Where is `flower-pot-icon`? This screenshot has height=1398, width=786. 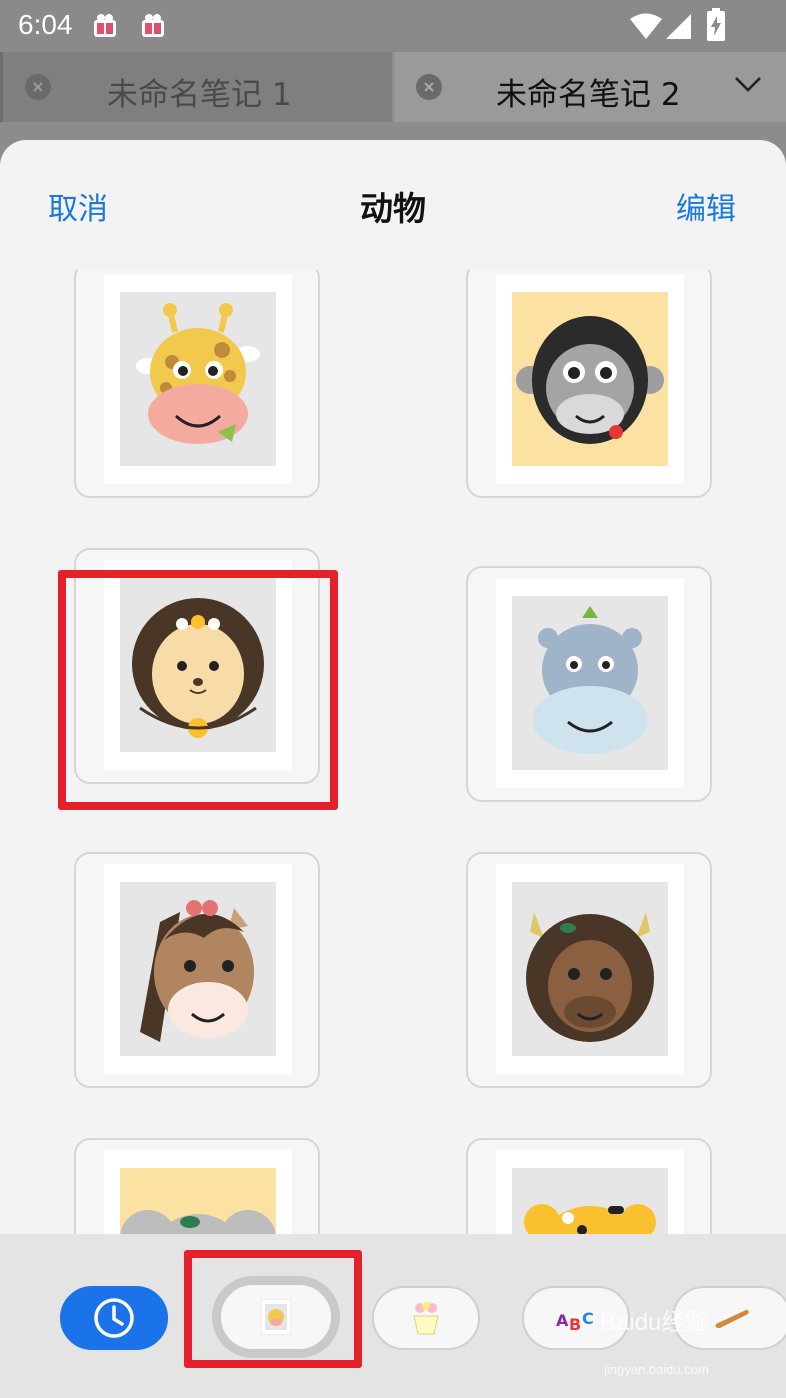
flower-pot-icon is located at coordinates (426, 1318).